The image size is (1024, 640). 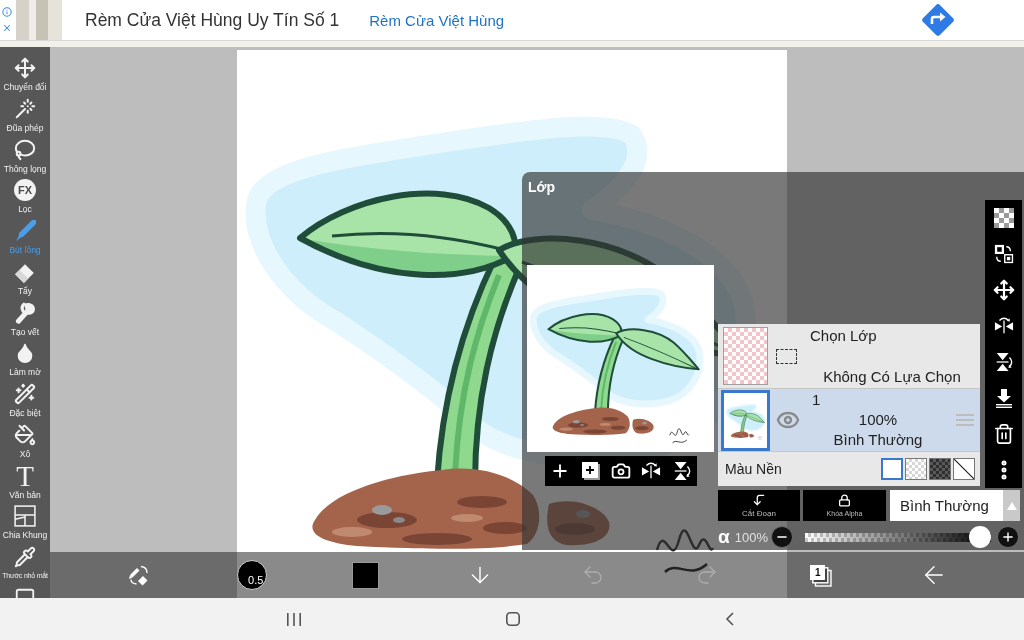 I want to click on panel-title: Lớp, so click(x=542, y=187).